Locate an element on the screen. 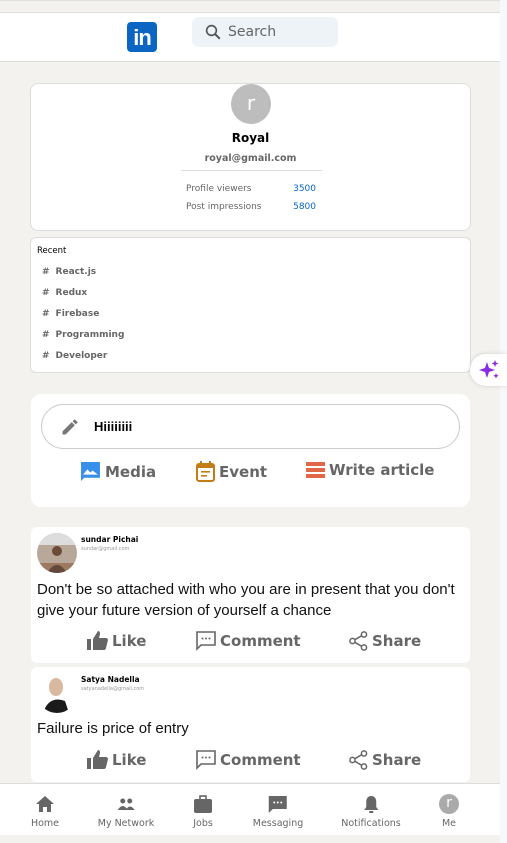 This screenshot has width=507, height=843. image-icon is located at coordinates (90, 471).